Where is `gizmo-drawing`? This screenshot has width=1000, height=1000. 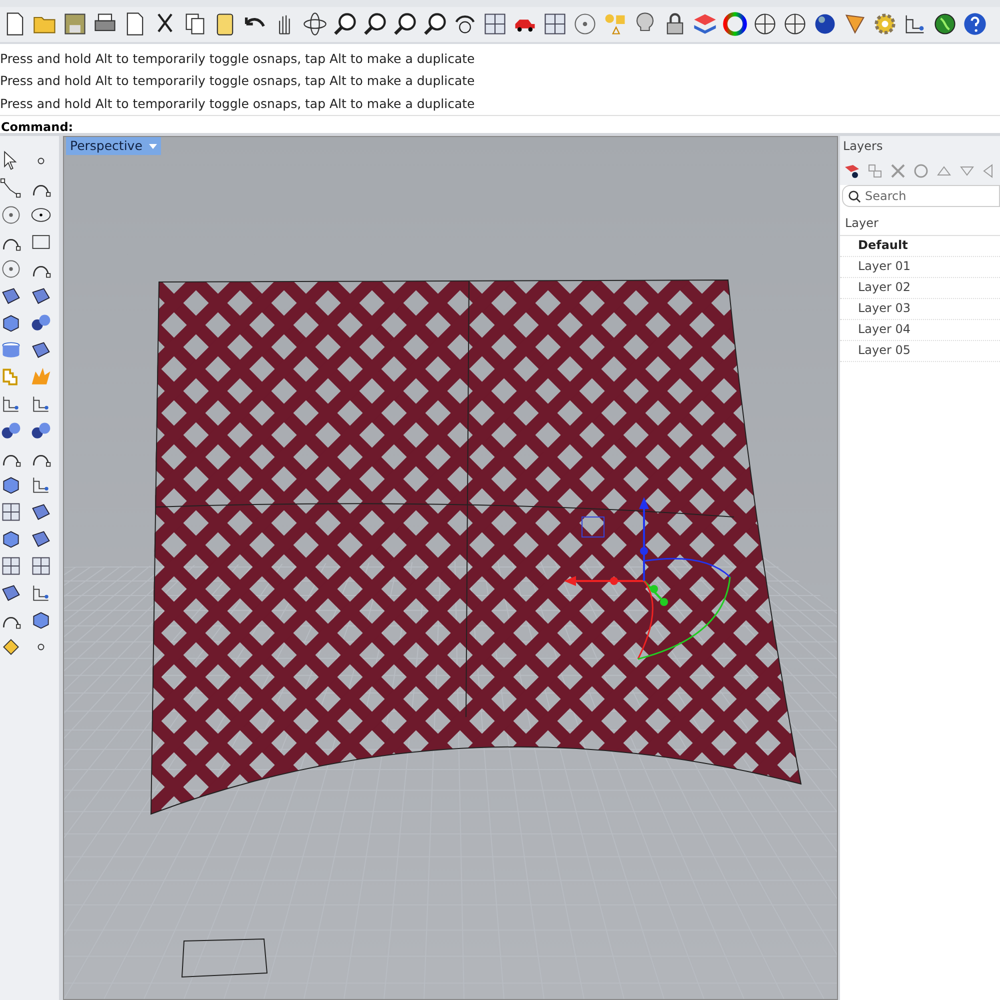
gizmo-drawing is located at coordinates (647, 578).